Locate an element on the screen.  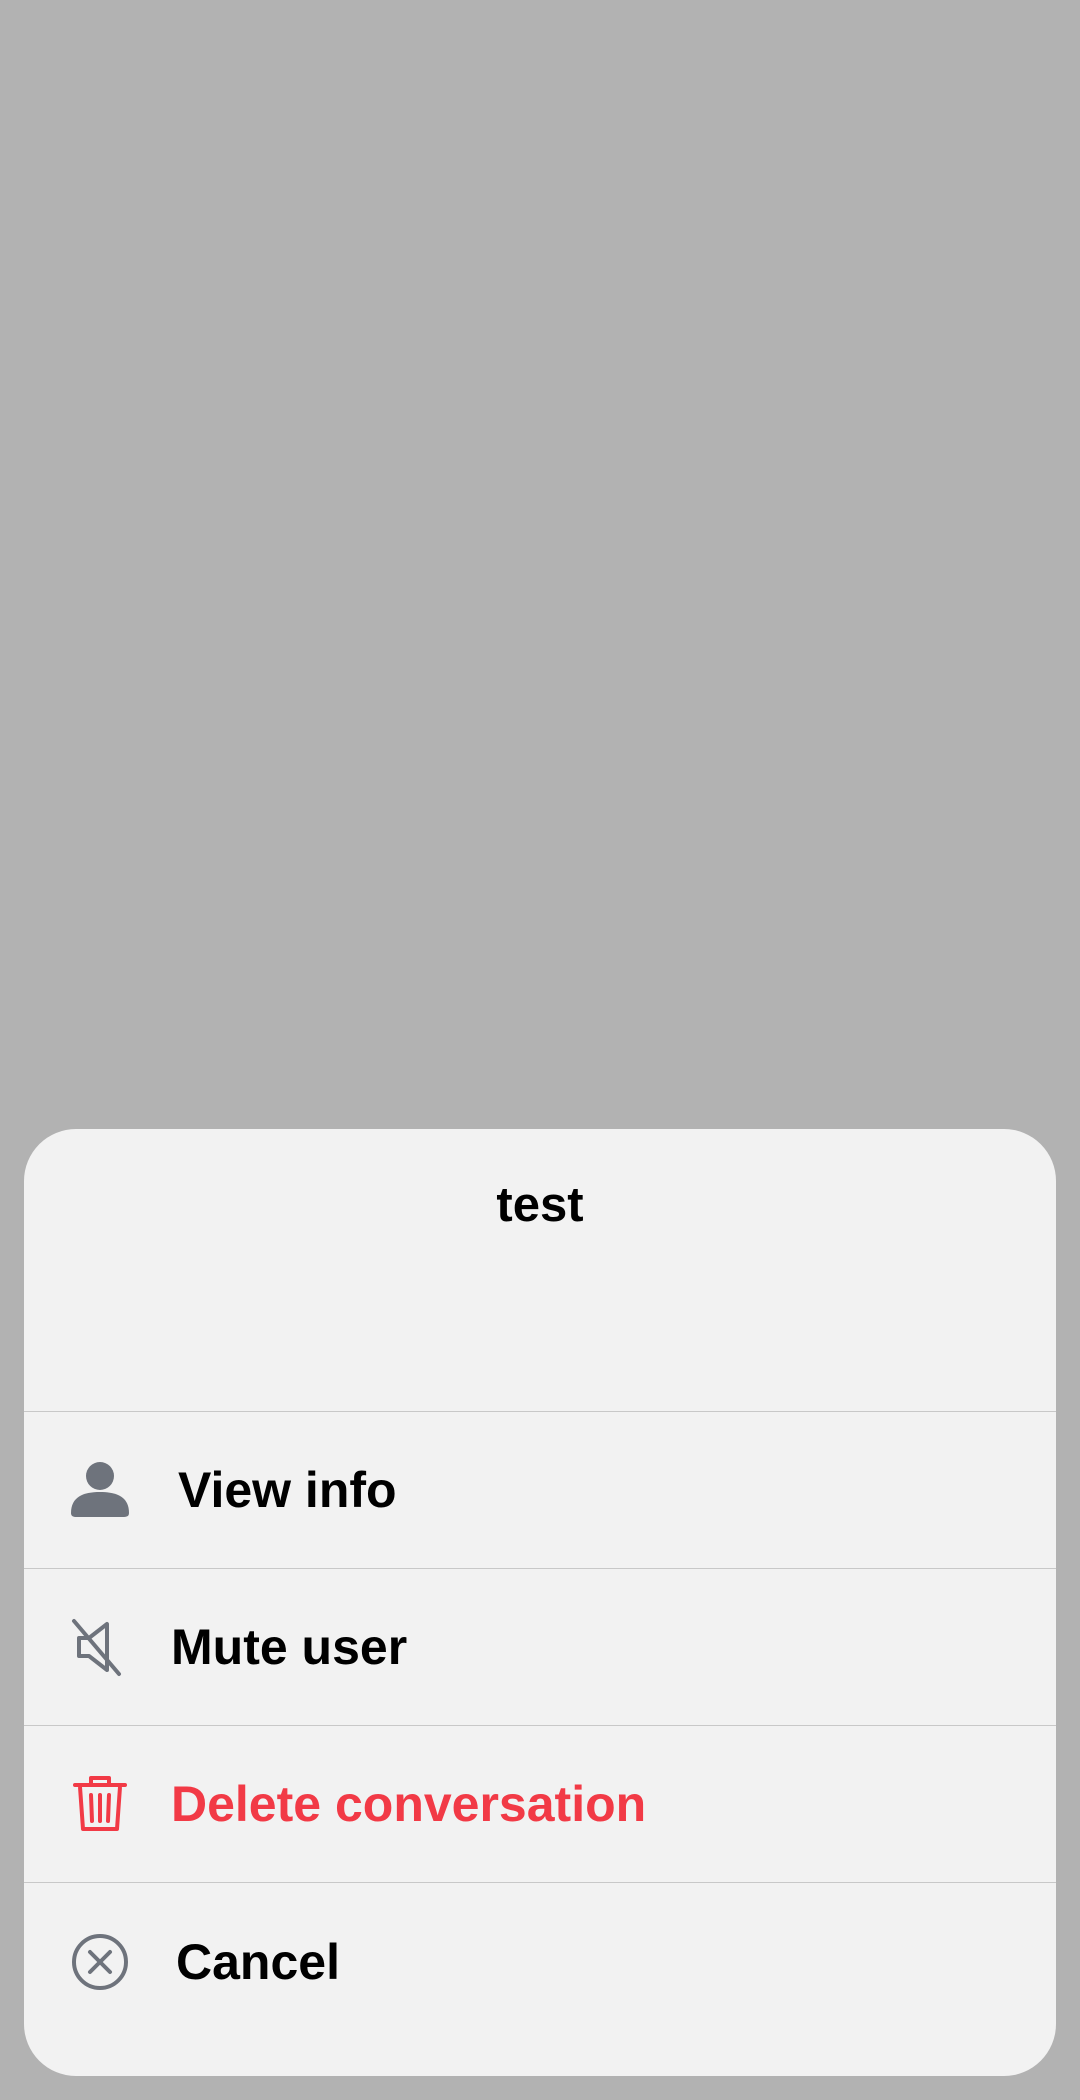
mute-user-button: Mute user is located at coordinates (540, 1647).